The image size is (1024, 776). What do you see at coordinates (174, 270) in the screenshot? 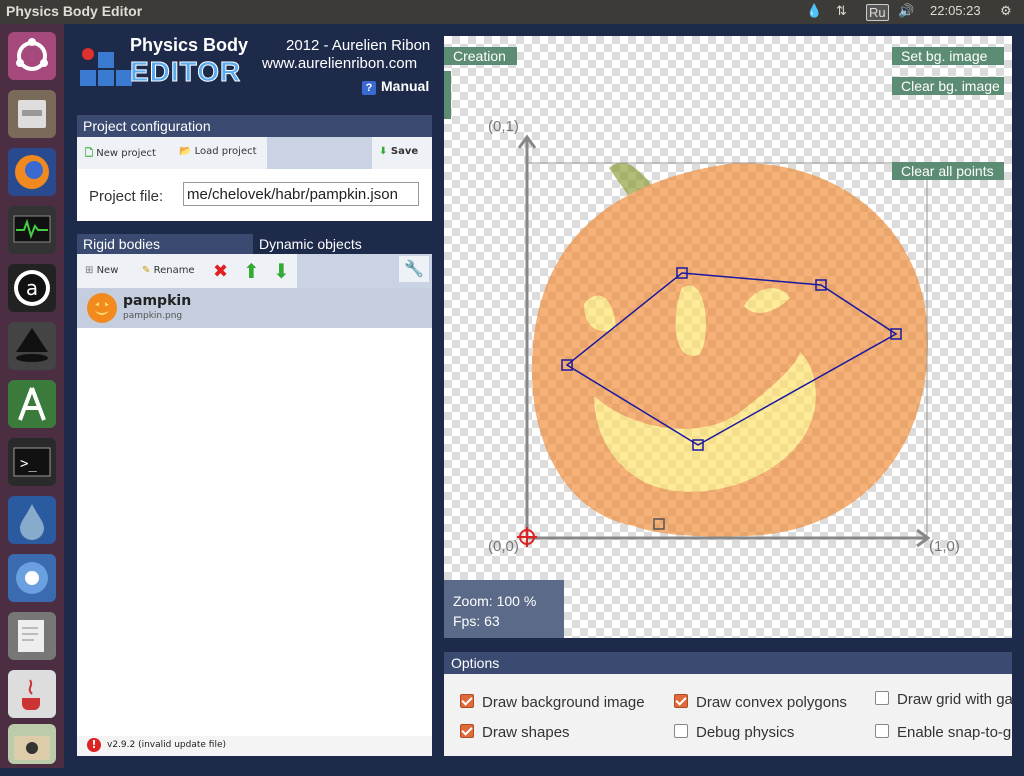
I see `rename-label: Rename` at bounding box center [174, 270].